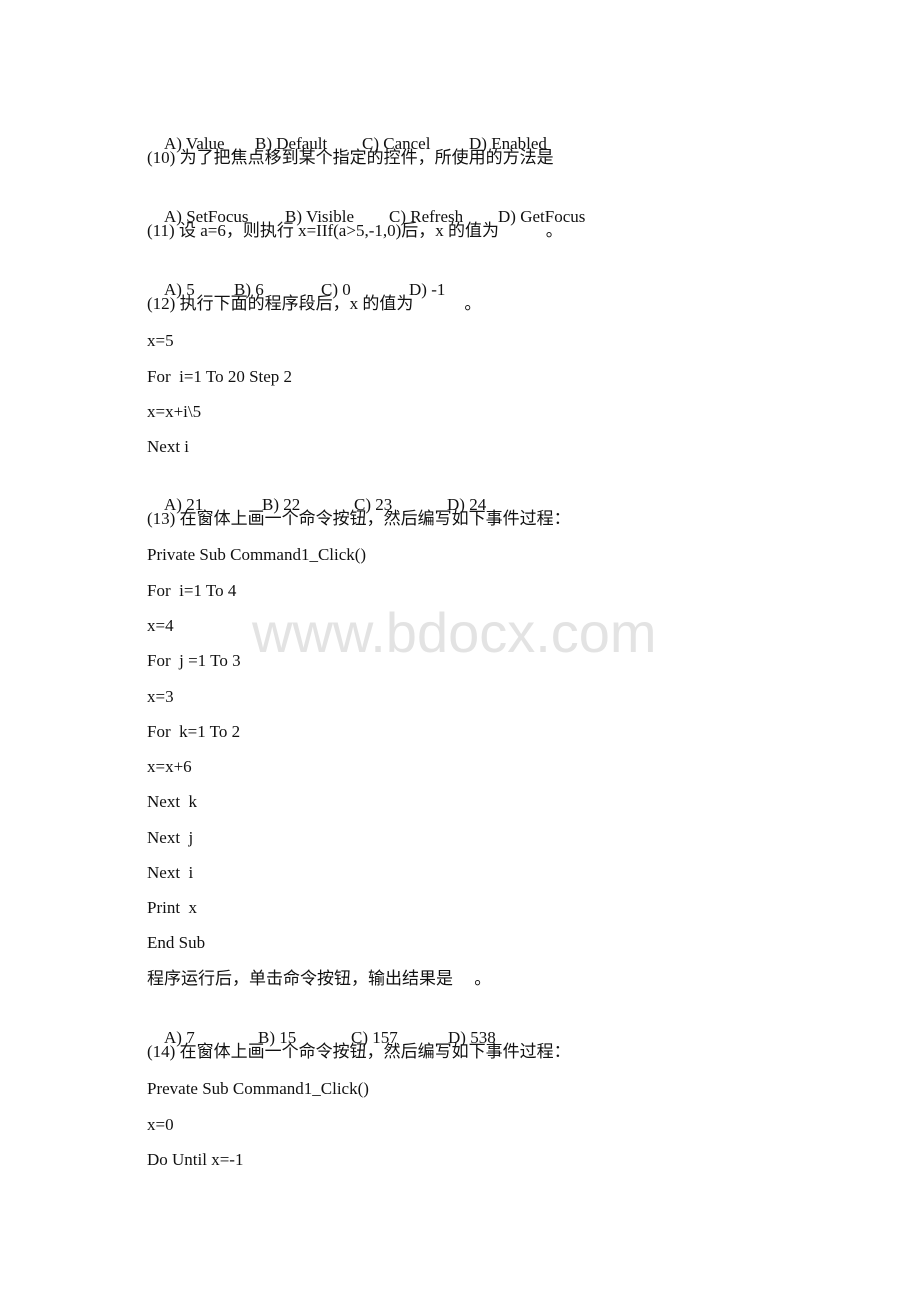  Describe the element at coordinates (319, 978) in the screenshot. I see `question-13-prompt: 程序运行后，单击命令按钮，输出结果是 。` at that location.